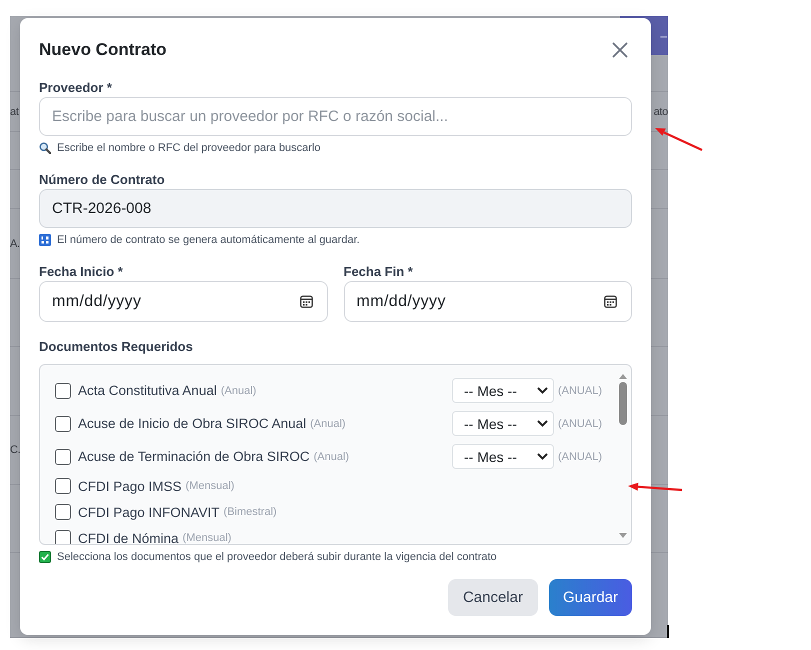 Image resolution: width=811 pixels, height=650 pixels. Describe the element at coordinates (250, 512) in the screenshot. I see `frequency-label: (Bimestral)` at that location.